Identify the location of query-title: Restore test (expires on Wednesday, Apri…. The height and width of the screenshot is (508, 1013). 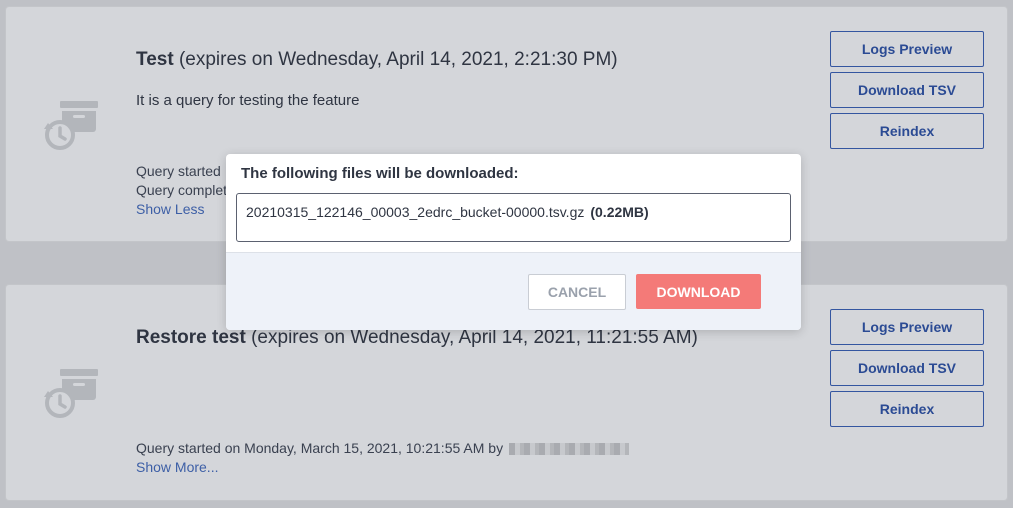
(417, 338).